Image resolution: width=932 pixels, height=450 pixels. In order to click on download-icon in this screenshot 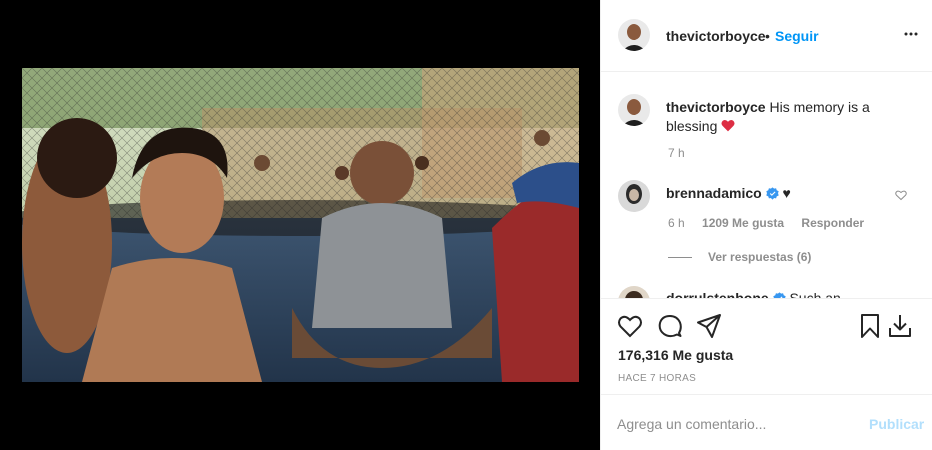, I will do `click(900, 326)`.